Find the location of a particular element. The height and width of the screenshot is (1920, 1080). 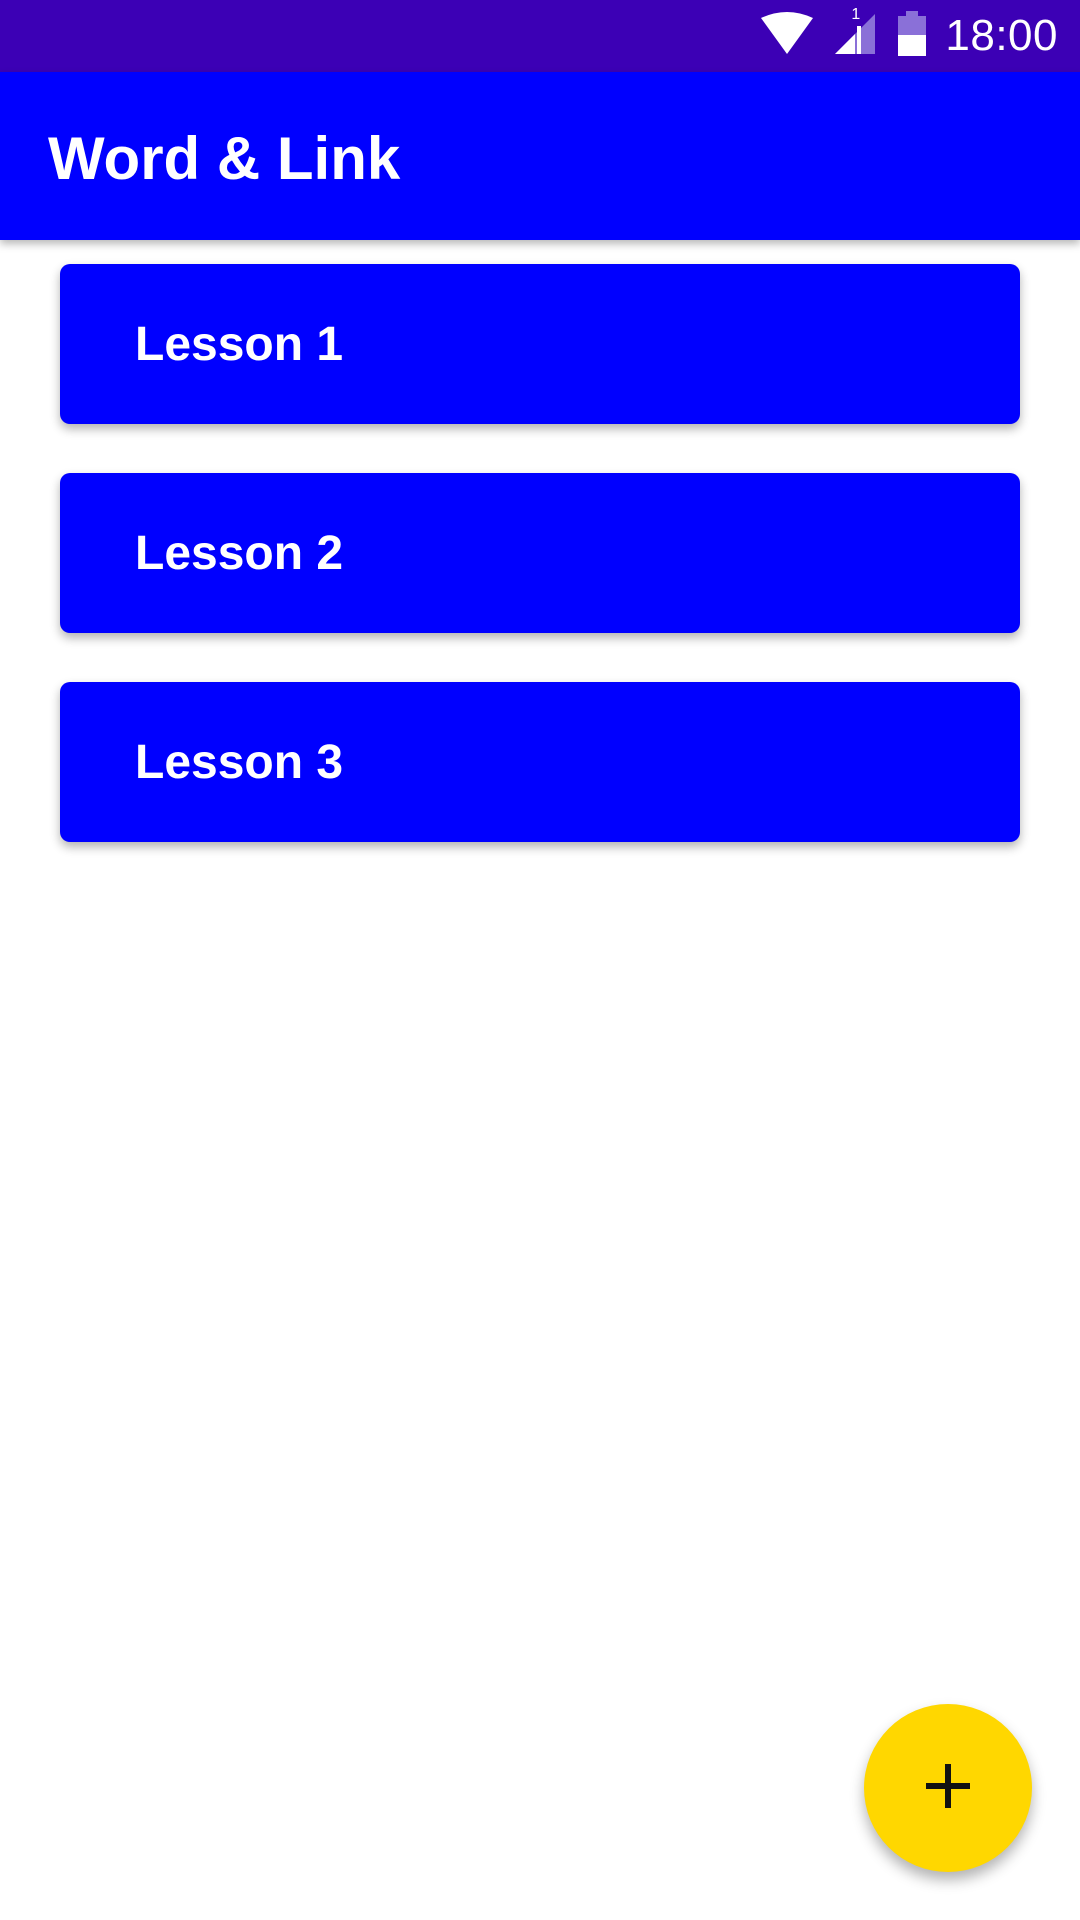

status-time: 18:00 is located at coordinates (1001, 35).